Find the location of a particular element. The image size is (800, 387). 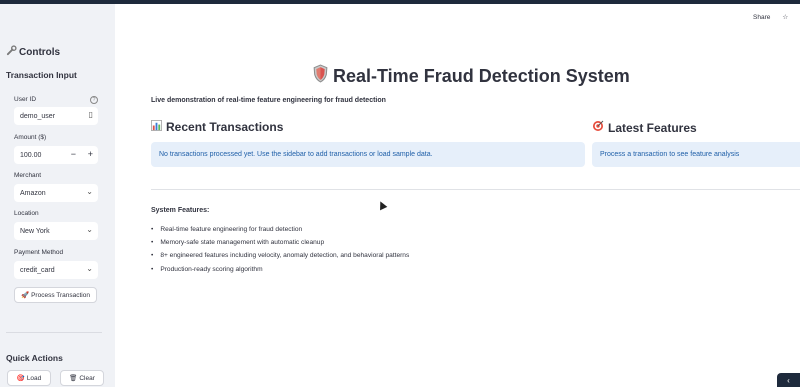

amount-stepper: 100.00 − + is located at coordinates (56, 155).